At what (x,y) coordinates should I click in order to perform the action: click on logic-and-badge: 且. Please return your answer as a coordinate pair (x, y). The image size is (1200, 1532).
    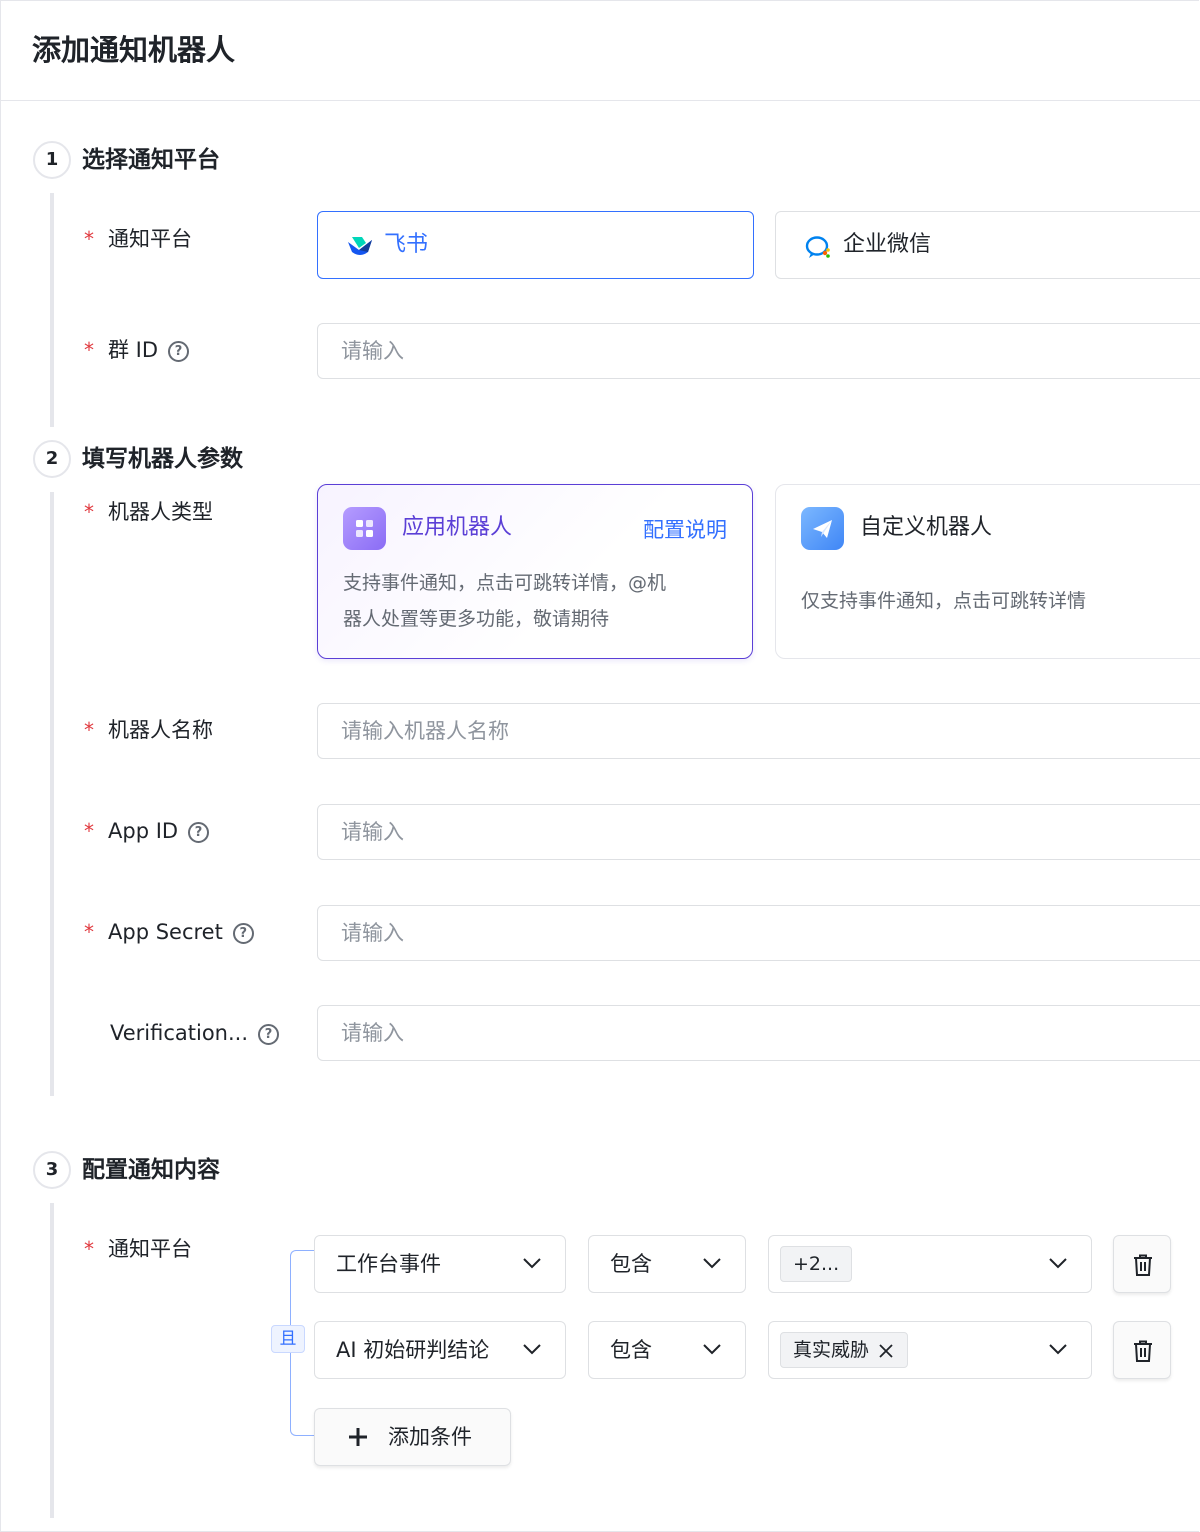
    Looking at the image, I should click on (288, 1339).